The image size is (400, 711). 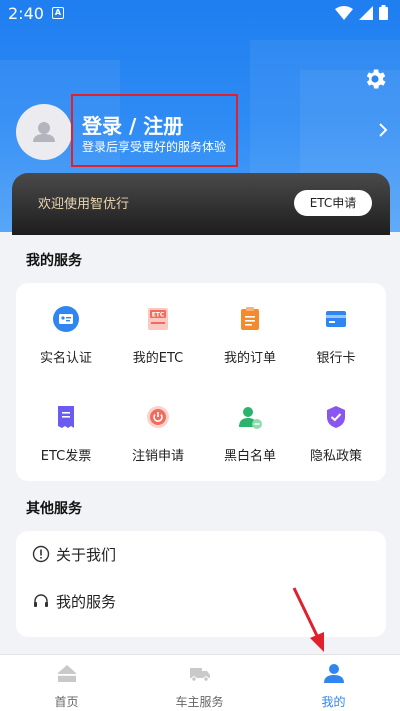 I want to click on chevron-right-icon, so click(x=383, y=130).